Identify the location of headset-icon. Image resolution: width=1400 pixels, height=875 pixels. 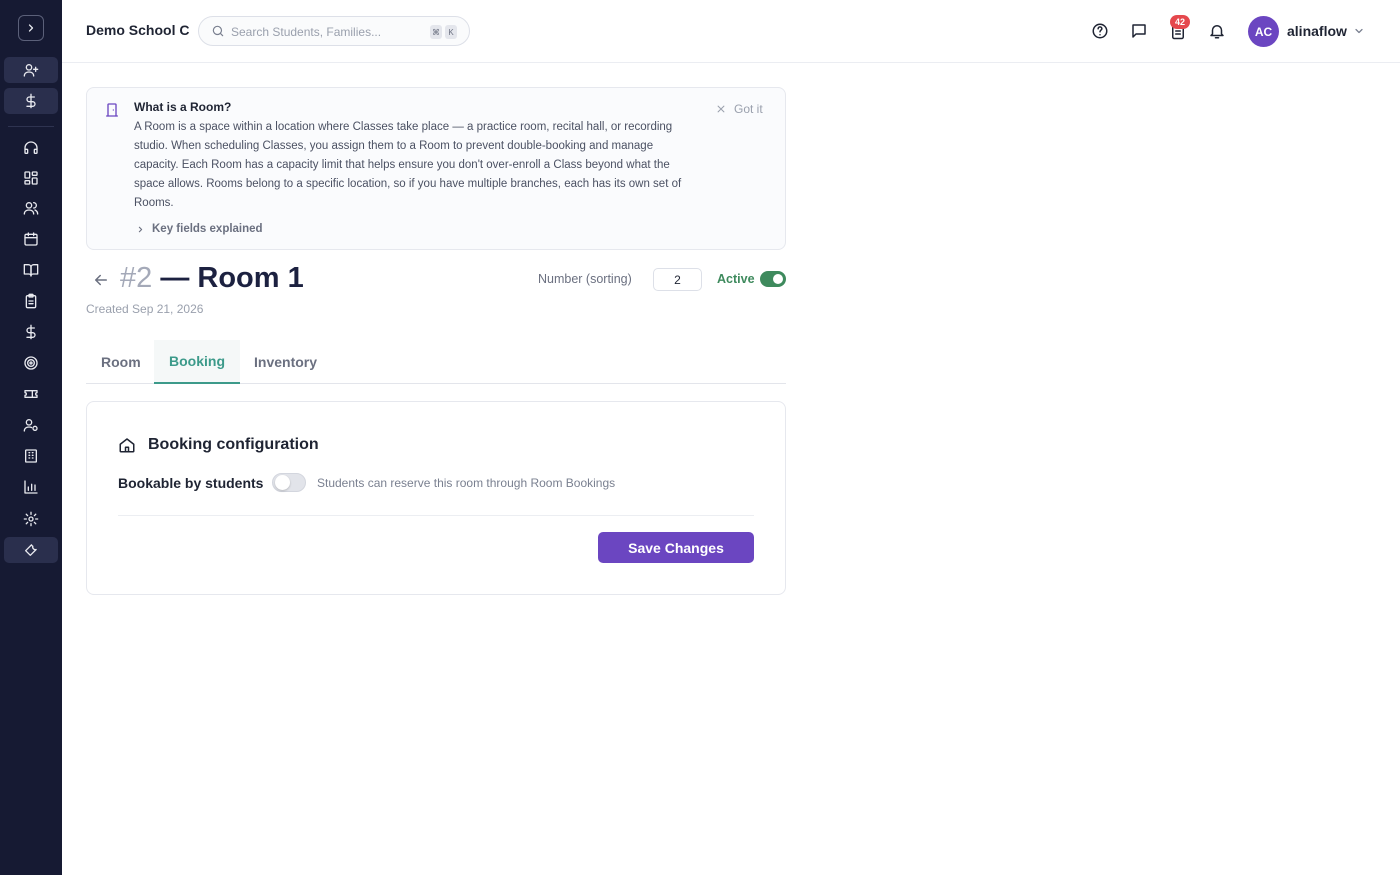
(31, 147).